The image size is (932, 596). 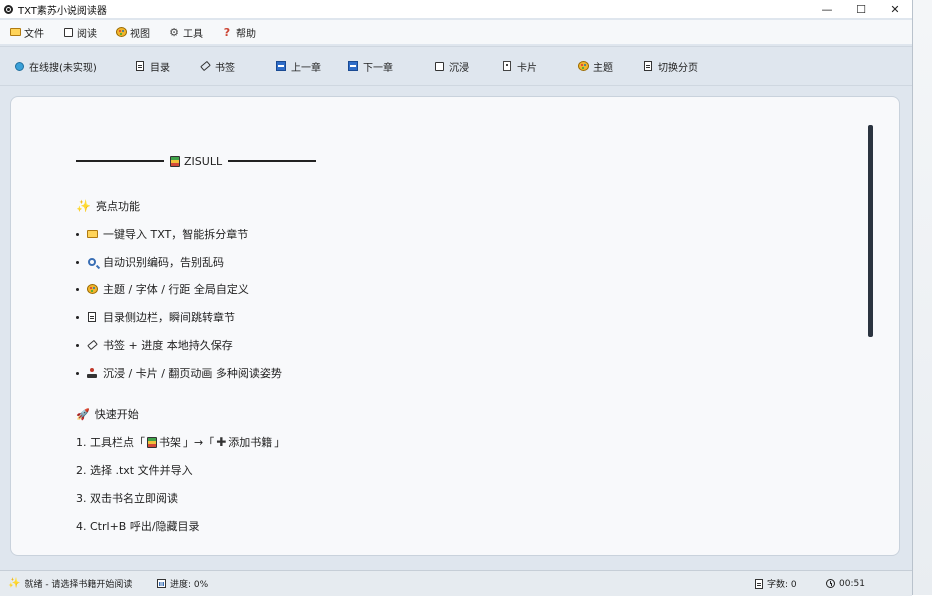 What do you see at coordinates (117, 206) in the screenshot?
I see `features-title-text: 亮点功能` at bounding box center [117, 206].